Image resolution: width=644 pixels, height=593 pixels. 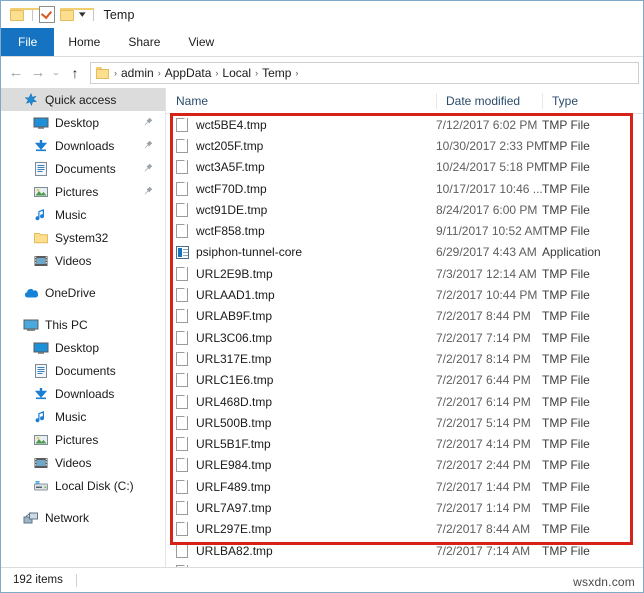 What do you see at coordinates (301, 101) in the screenshot?
I see `column-header-name: Name` at bounding box center [301, 101].